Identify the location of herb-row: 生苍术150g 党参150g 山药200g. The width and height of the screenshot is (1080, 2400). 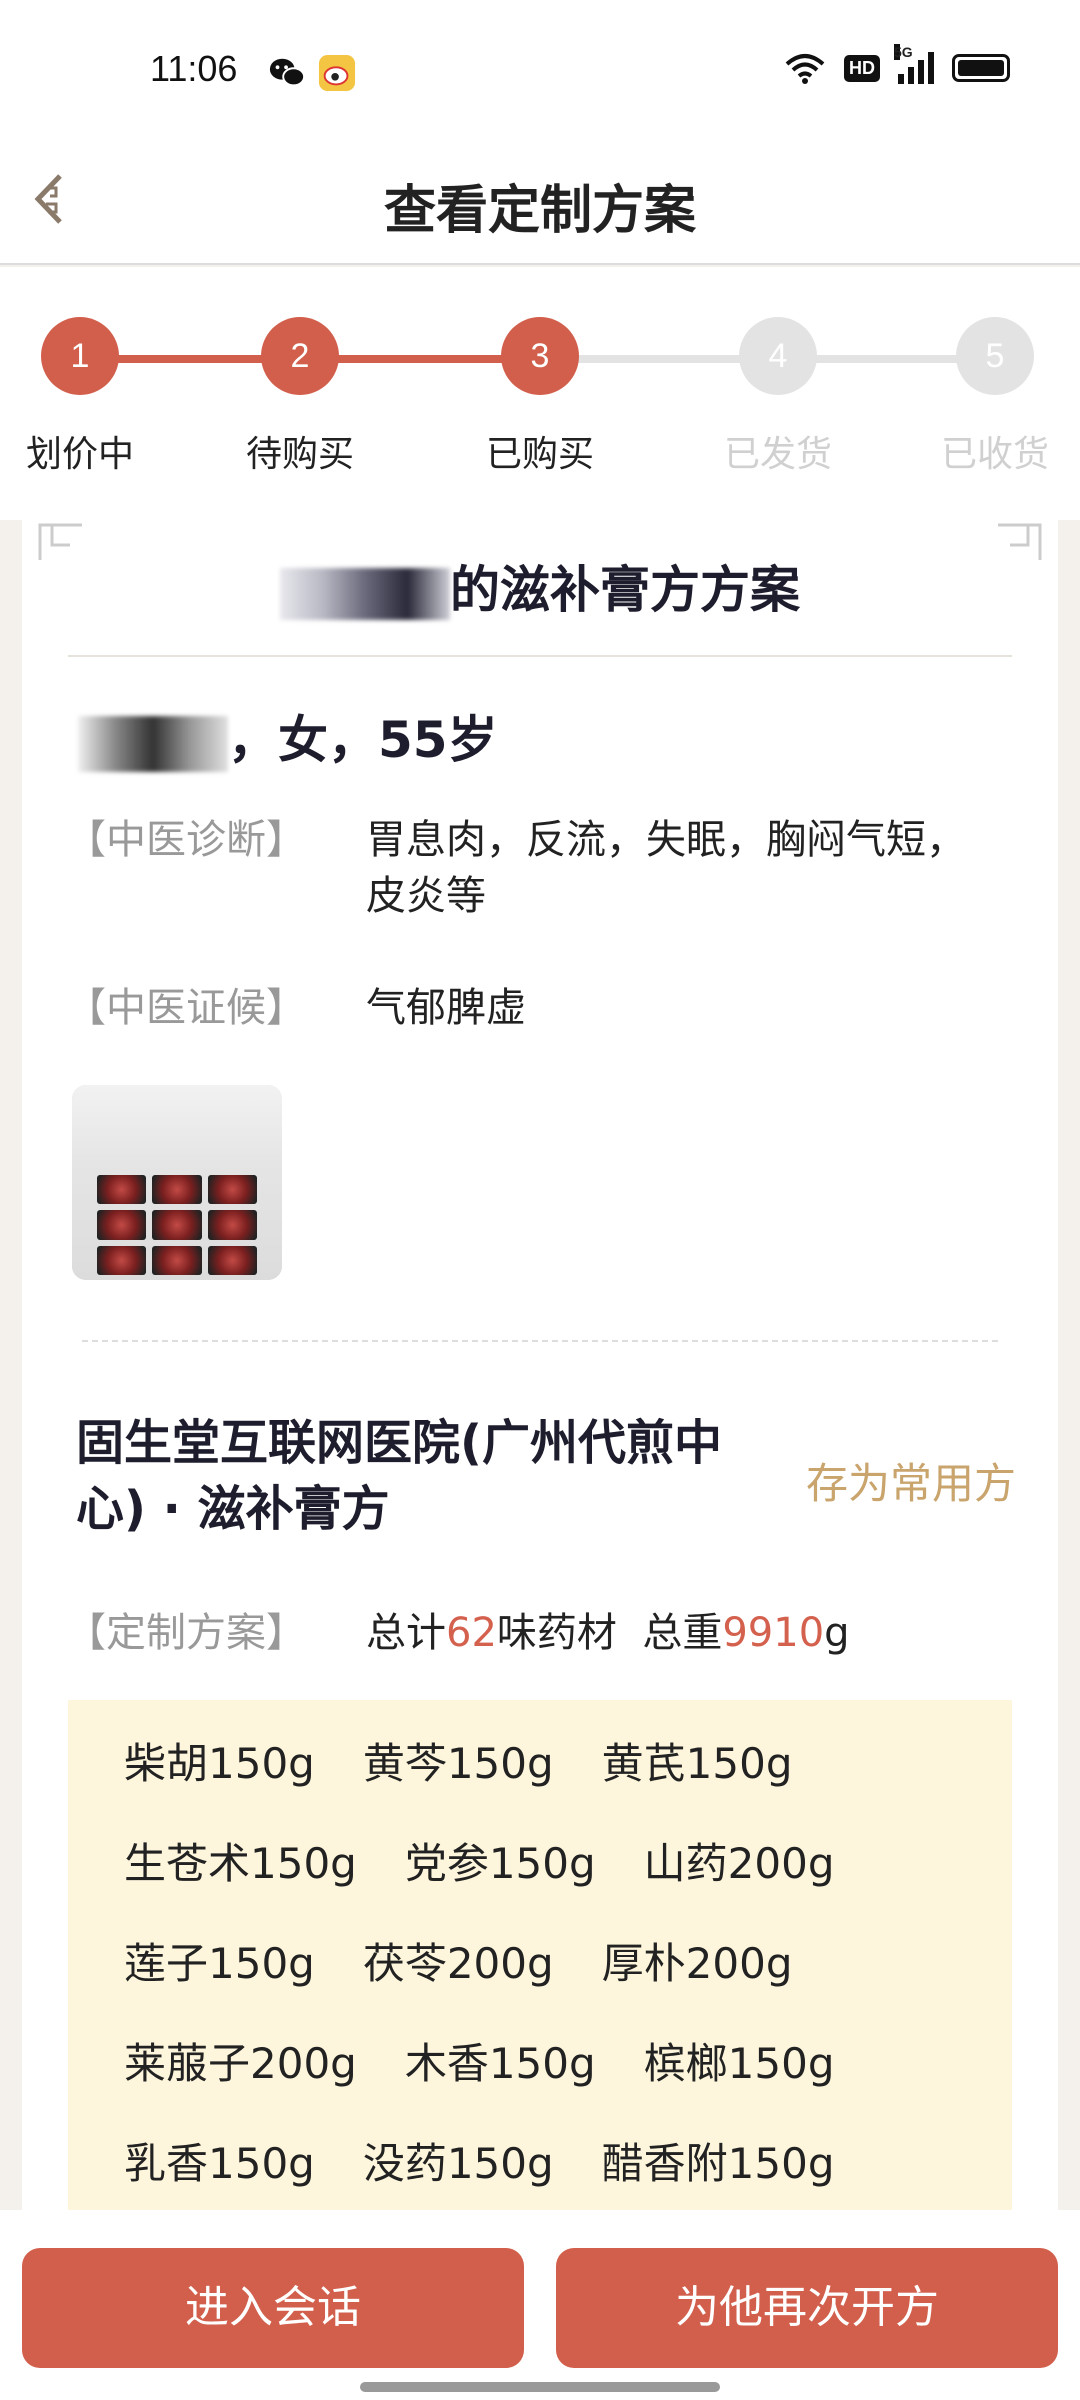
(568, 1880).